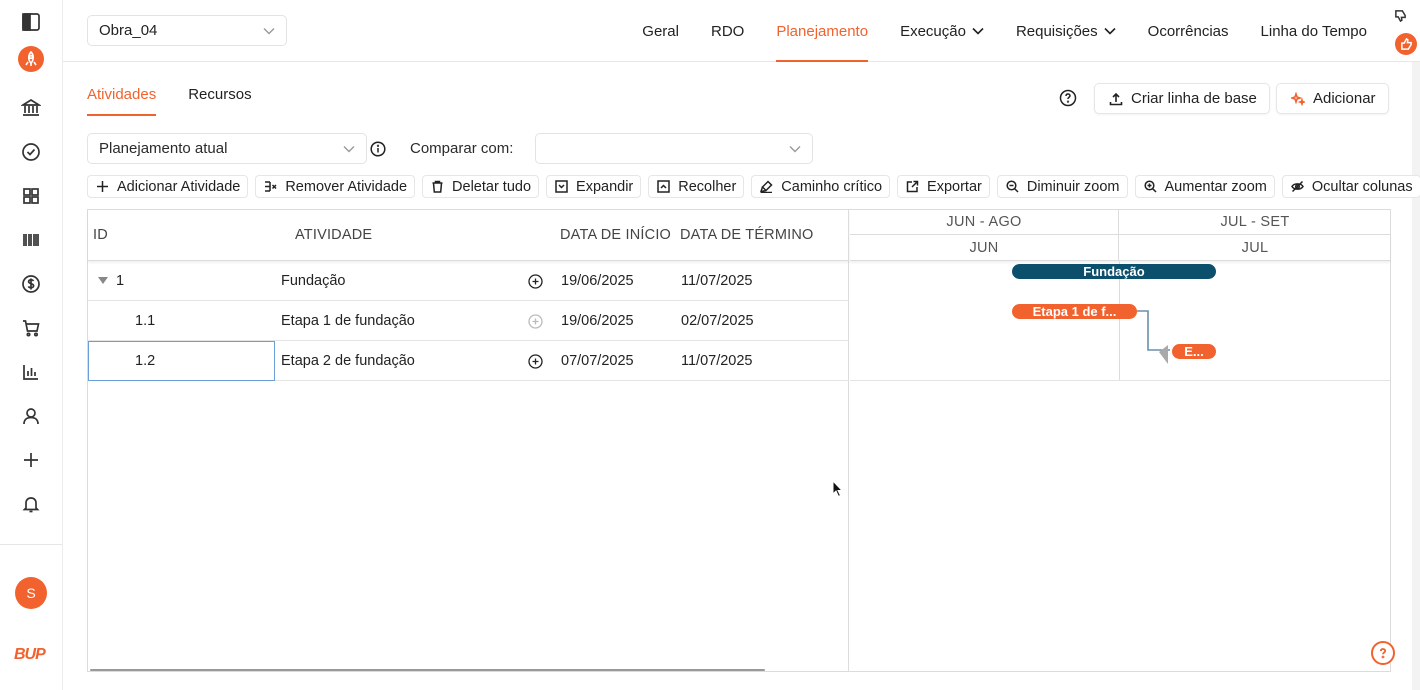 The height and width of the screenshot is (690, 1420). I want to click on add-button: Adicionar, so click(1332, 98).